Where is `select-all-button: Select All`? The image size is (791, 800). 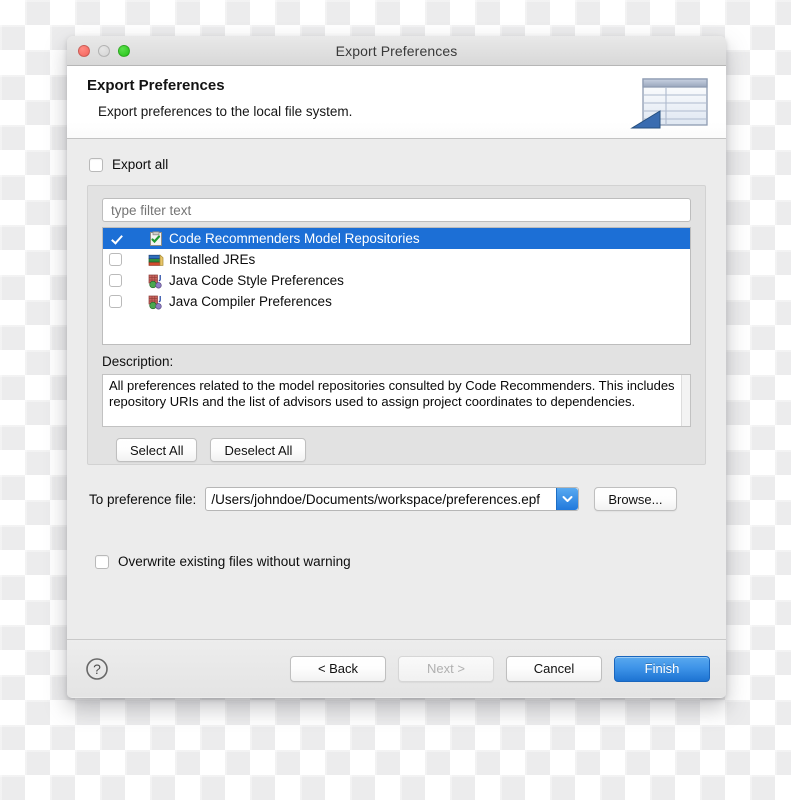
select-all-button: Select All is located at coordinates (157, 450).